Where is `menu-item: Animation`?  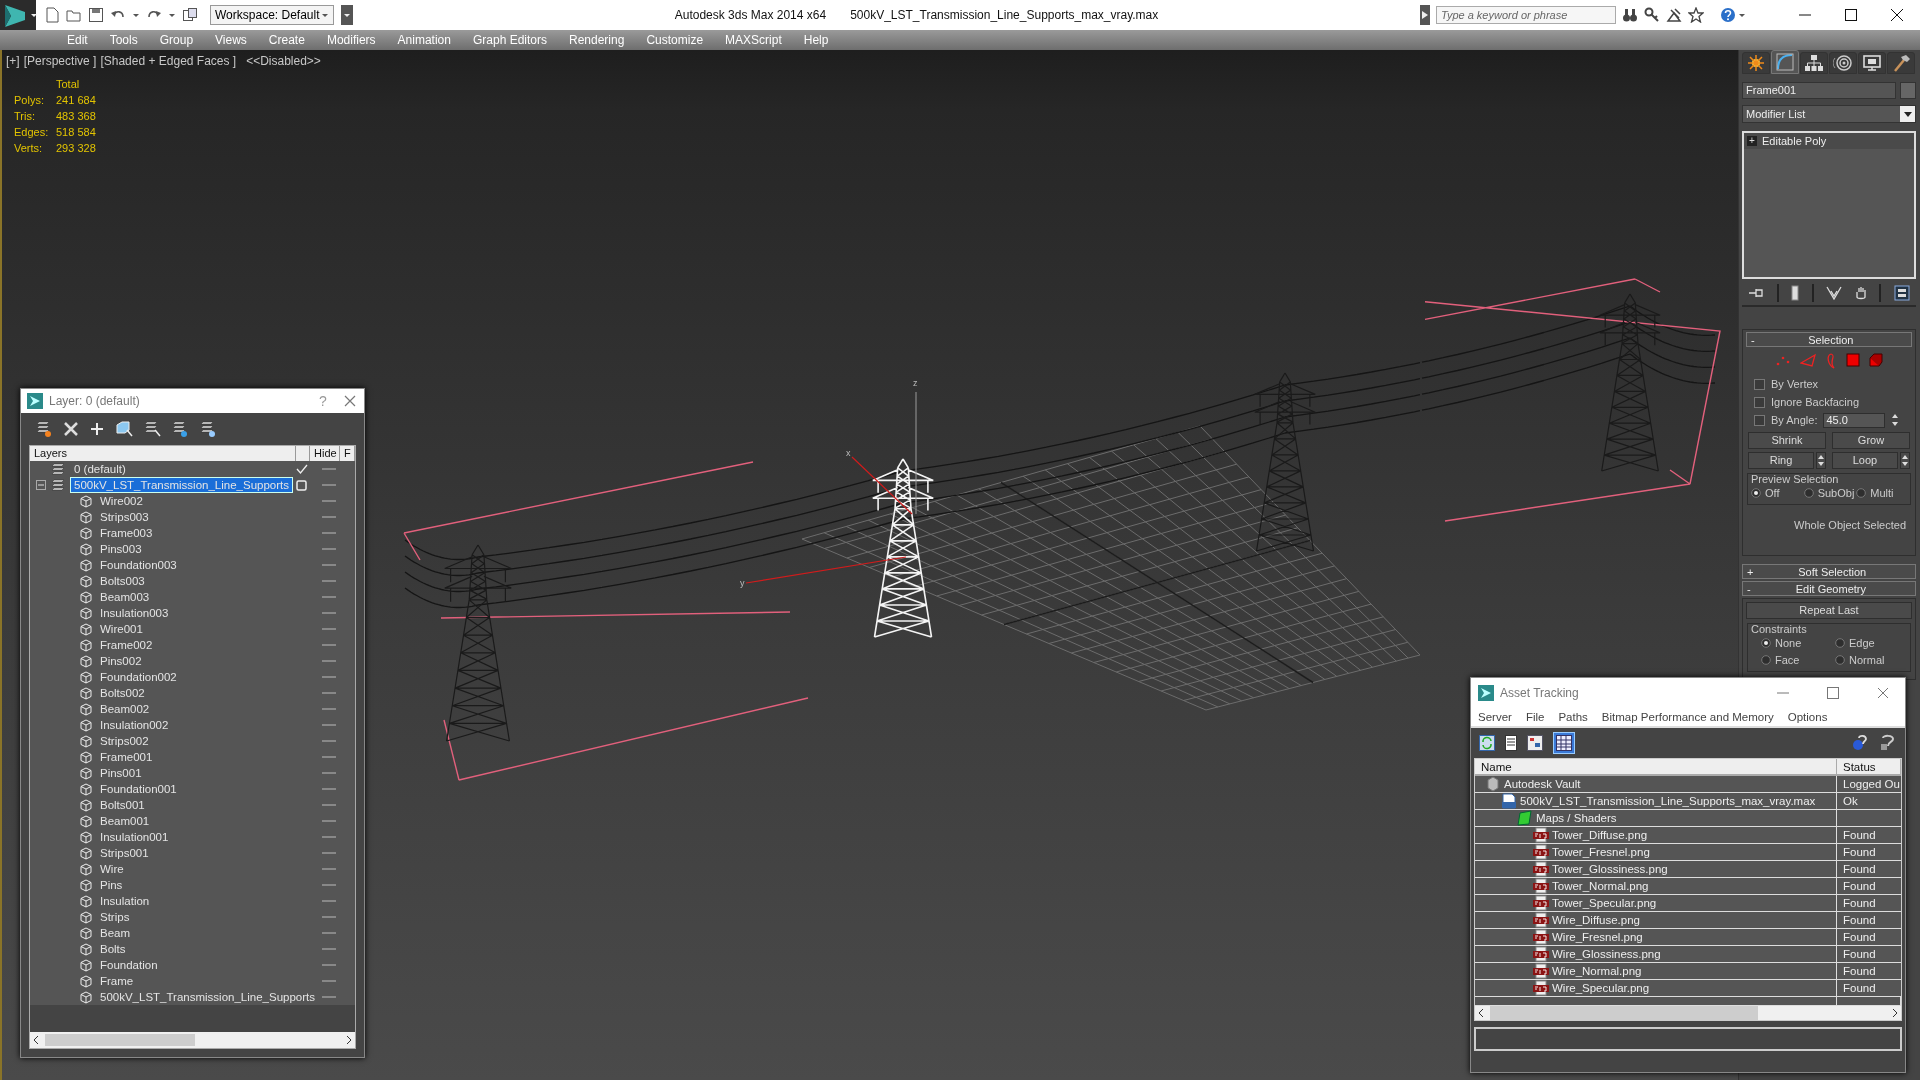 menu-item: Animation is located at coordinates (424, 40).